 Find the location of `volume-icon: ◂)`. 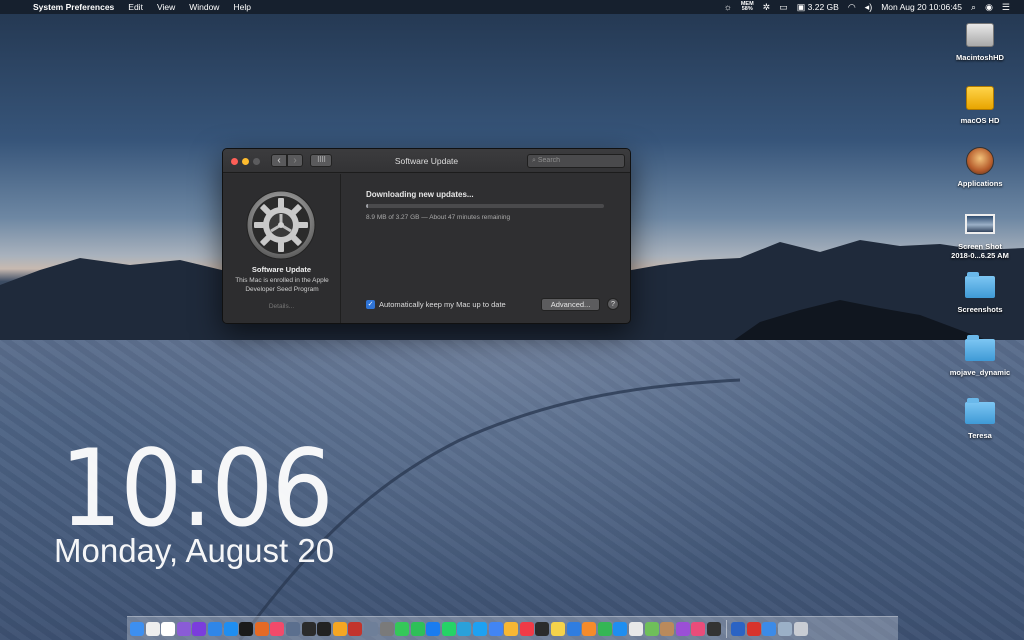

volume-icon: ◂) is located at coordinates (869, 7).